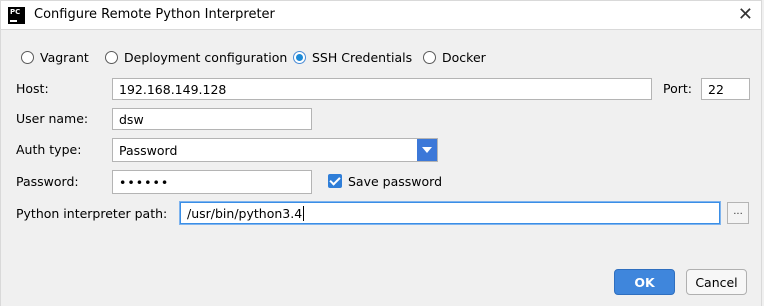 Image resolution: width=764 pixels, height=306 pixels. Describe the element at coordinates (464, 57) in the screenshot. I see `radio-label-docker: Docker` at that location.